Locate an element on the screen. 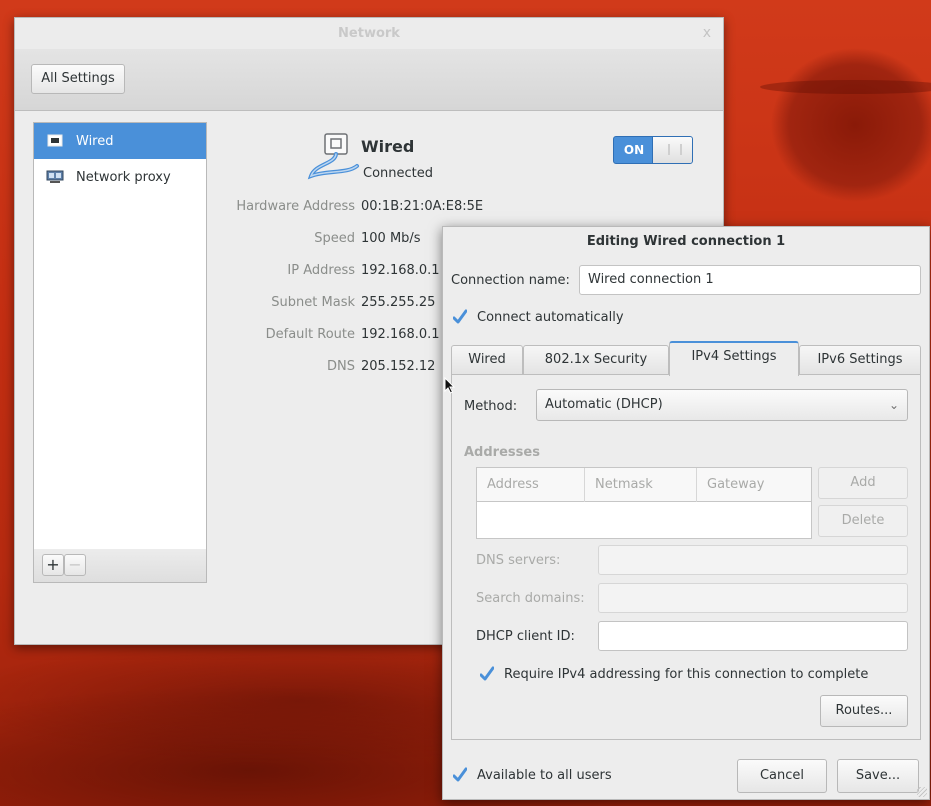  detail-value: 205.152.12 is located at coordinates (398, 366).